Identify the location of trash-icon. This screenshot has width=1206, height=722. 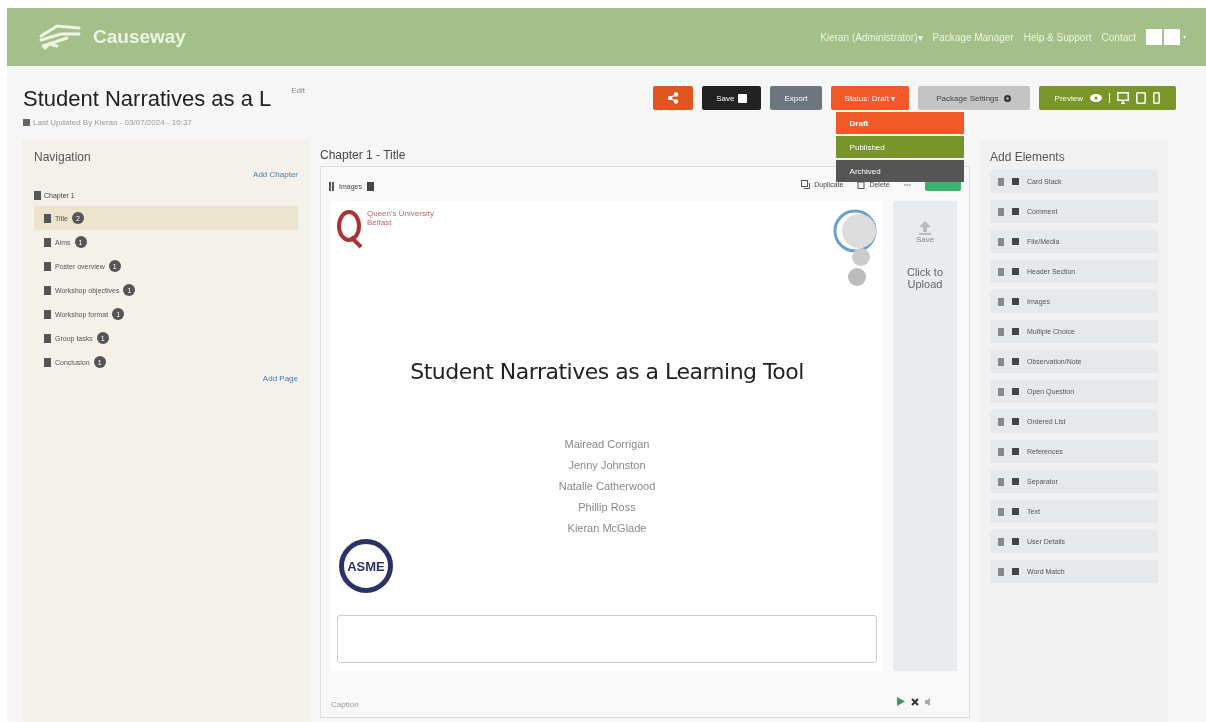
(861, 184).